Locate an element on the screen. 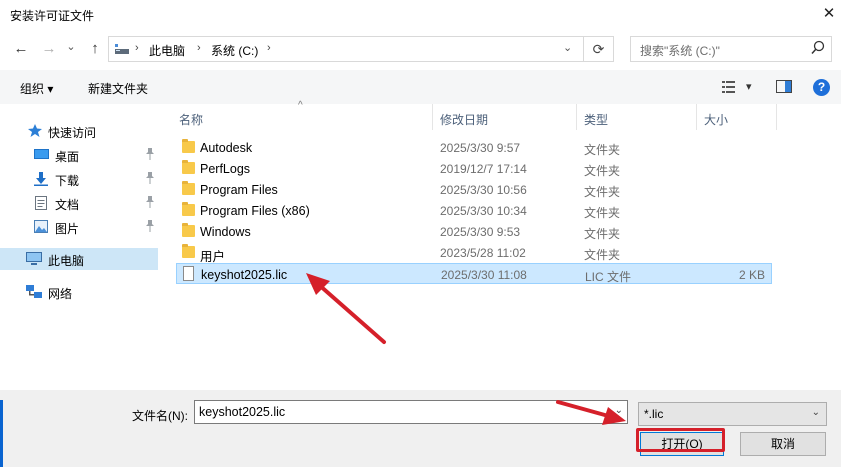 This screenshot has width=841, height=467. view-options-icon is located at coordinates (730, 87).